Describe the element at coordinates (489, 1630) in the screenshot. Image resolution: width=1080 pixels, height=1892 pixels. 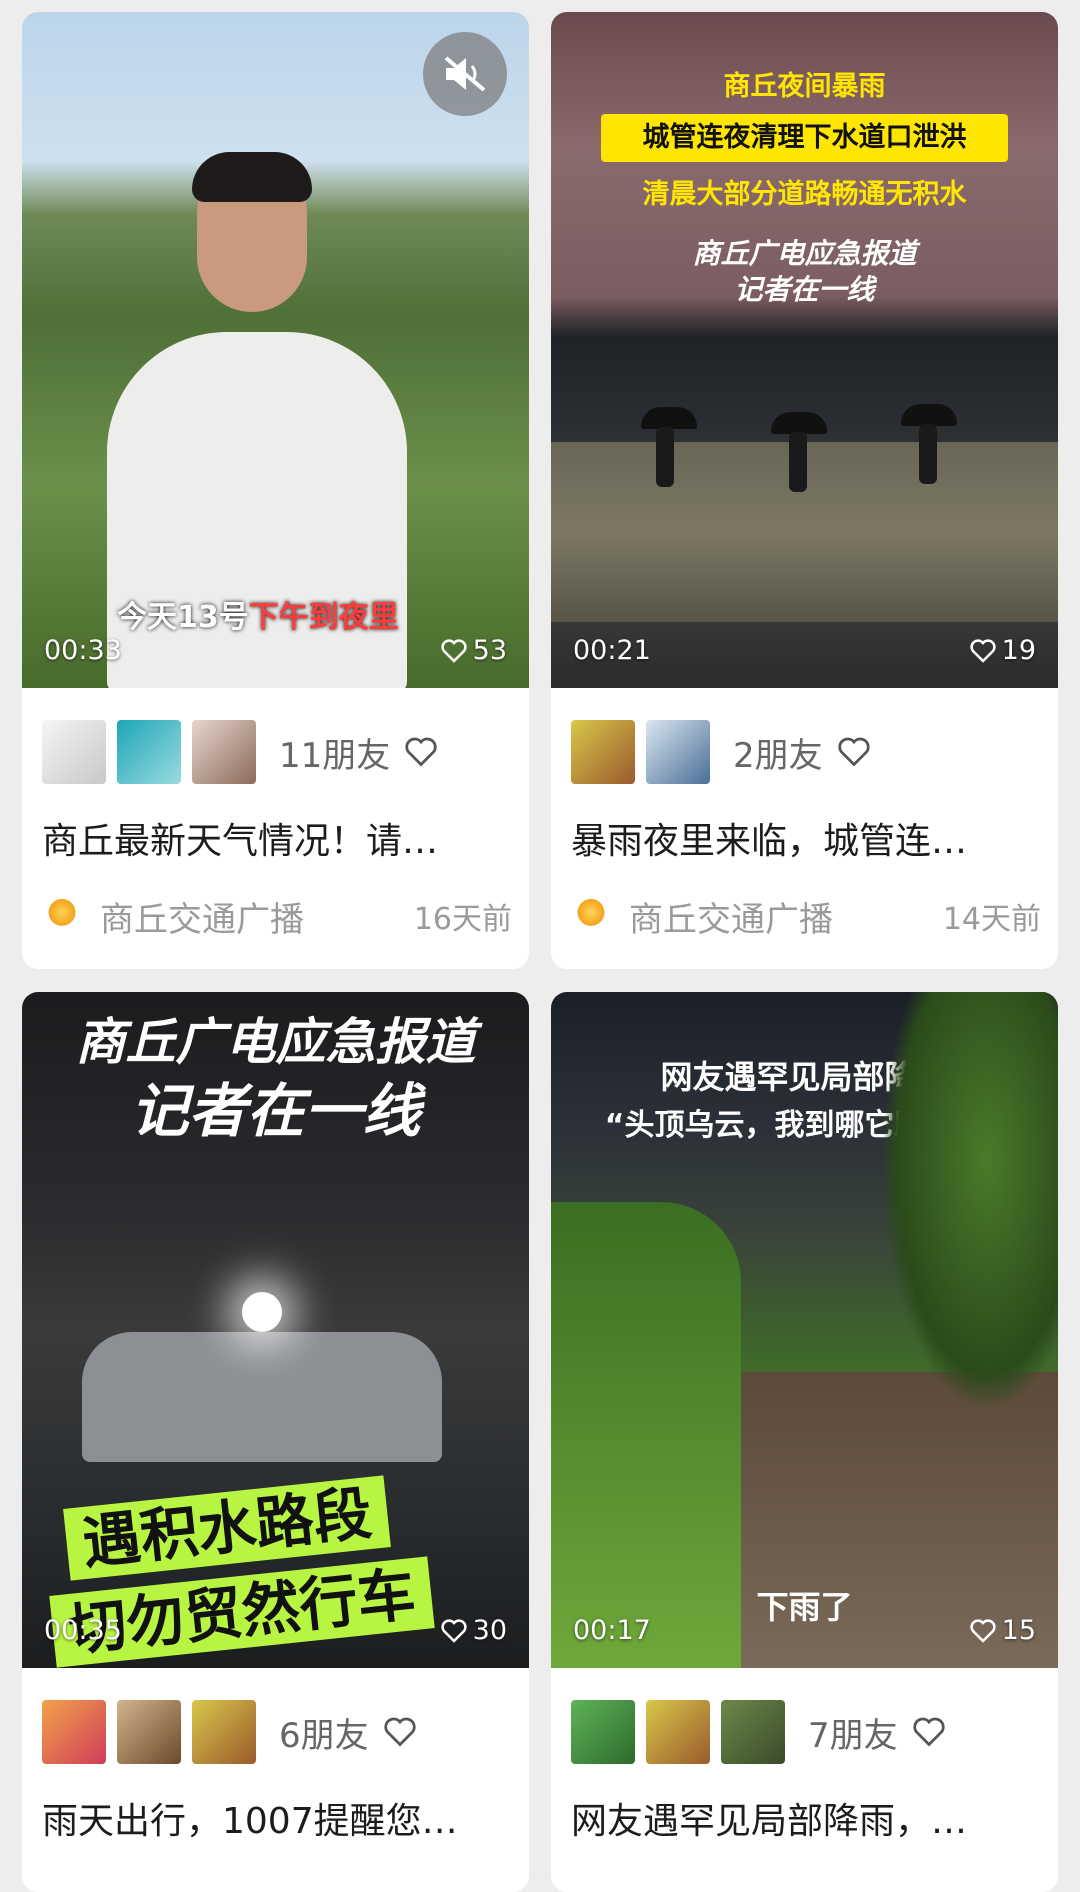
I see `like-count-value: 30` at that location.